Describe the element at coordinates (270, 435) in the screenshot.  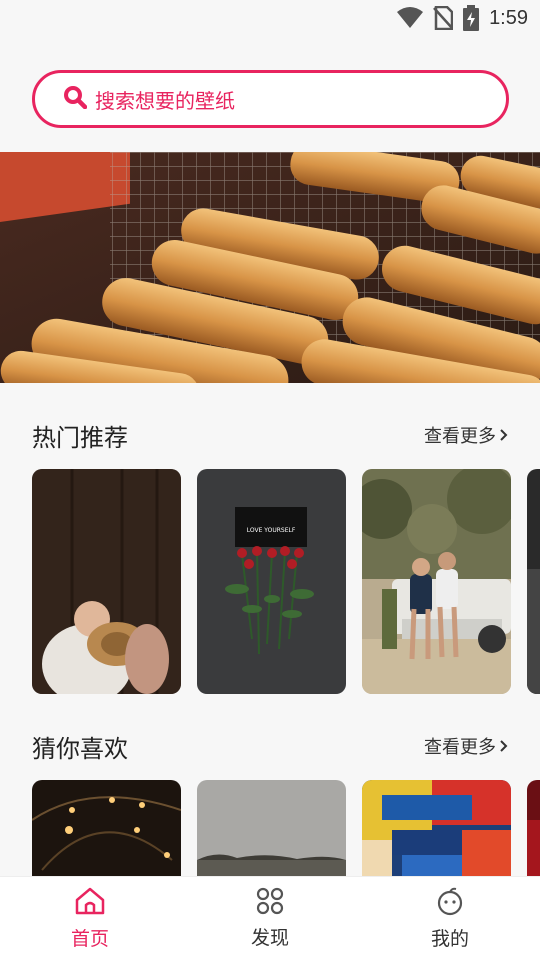
I see `section-header-hot: 热门推荐 查看更多` at that location.